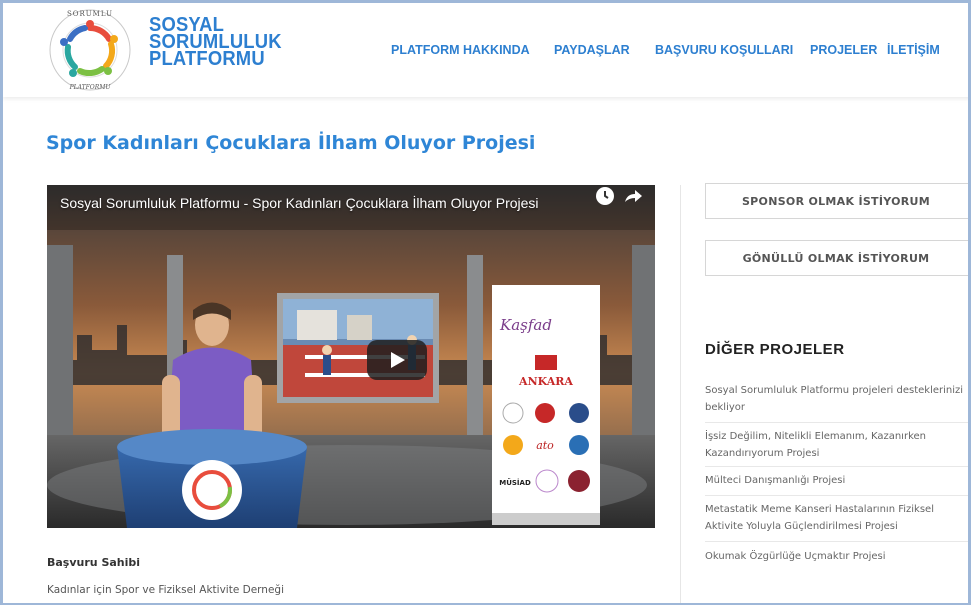  I want to click on platform-logo: SORUMLU PLATFORMU, so click(90, 50).